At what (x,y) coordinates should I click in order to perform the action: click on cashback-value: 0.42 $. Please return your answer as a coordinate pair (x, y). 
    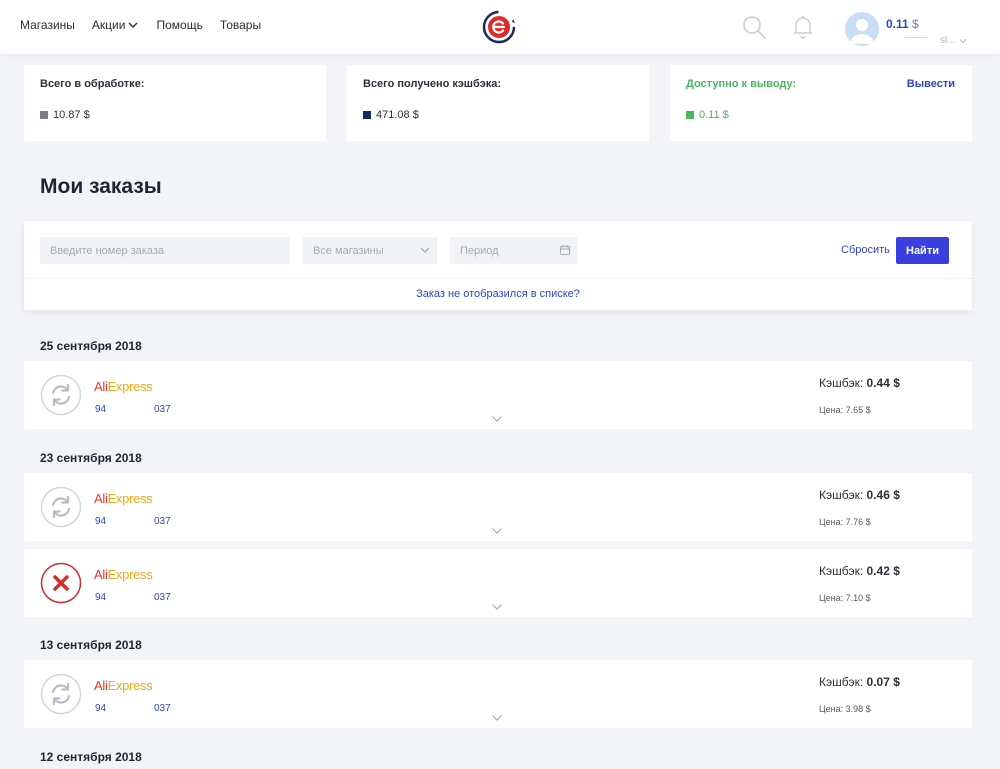
    Looking at the image, I should click on (883, 571).